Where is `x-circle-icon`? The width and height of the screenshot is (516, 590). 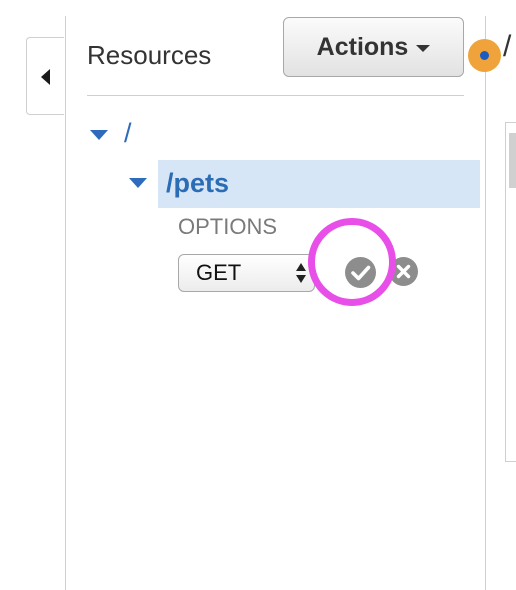 x-circle-icon is located at coordinates (403, 271).